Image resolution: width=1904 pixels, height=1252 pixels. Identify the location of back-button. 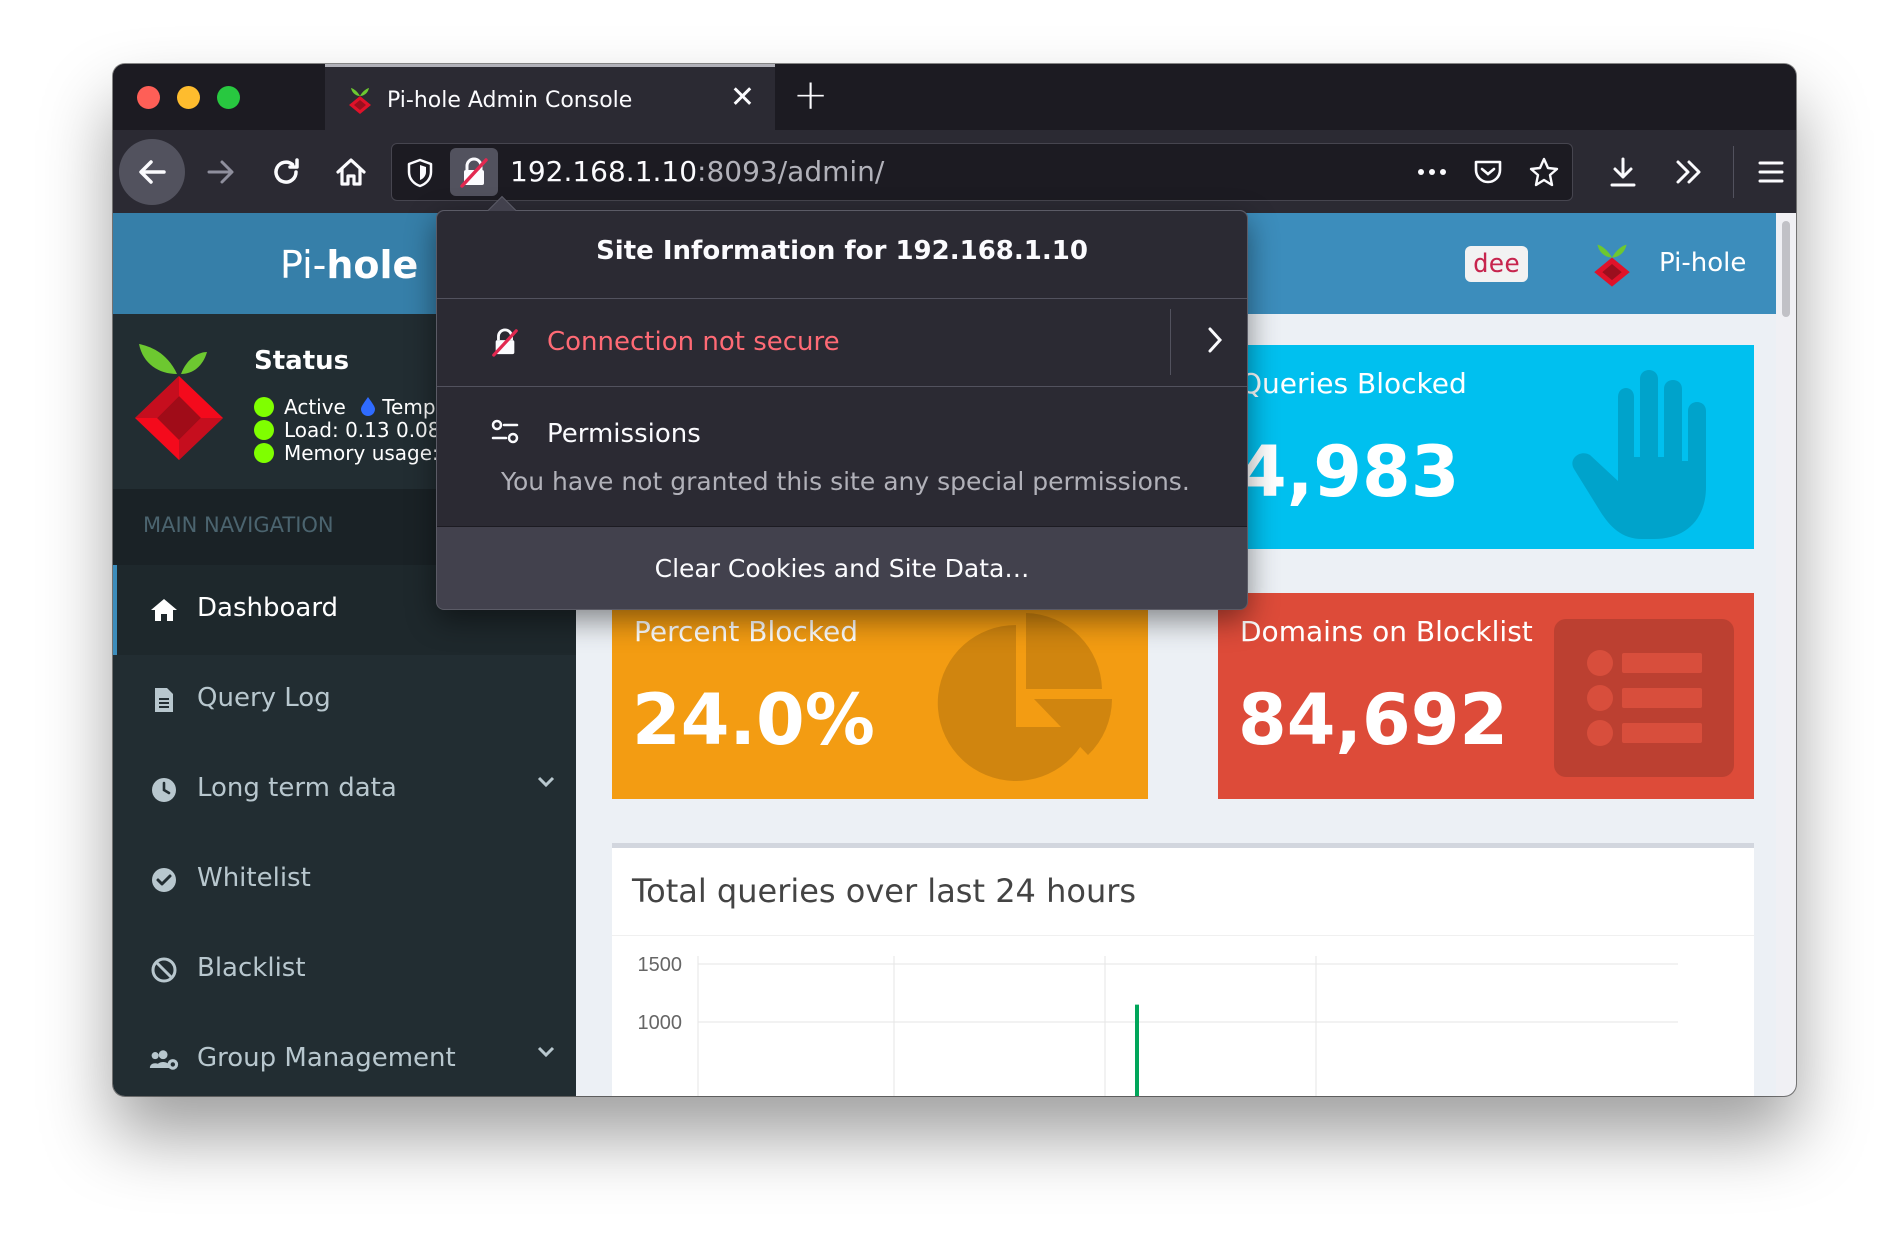
(152, 172).